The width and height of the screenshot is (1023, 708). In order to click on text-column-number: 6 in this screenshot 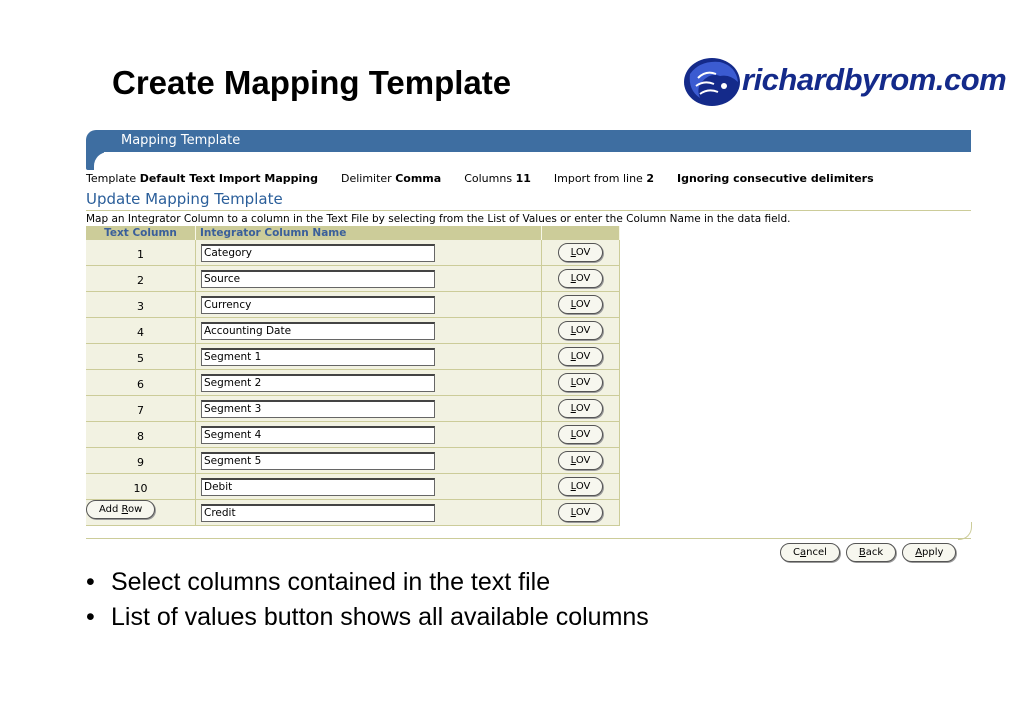, I will do `click(141, 382)`.